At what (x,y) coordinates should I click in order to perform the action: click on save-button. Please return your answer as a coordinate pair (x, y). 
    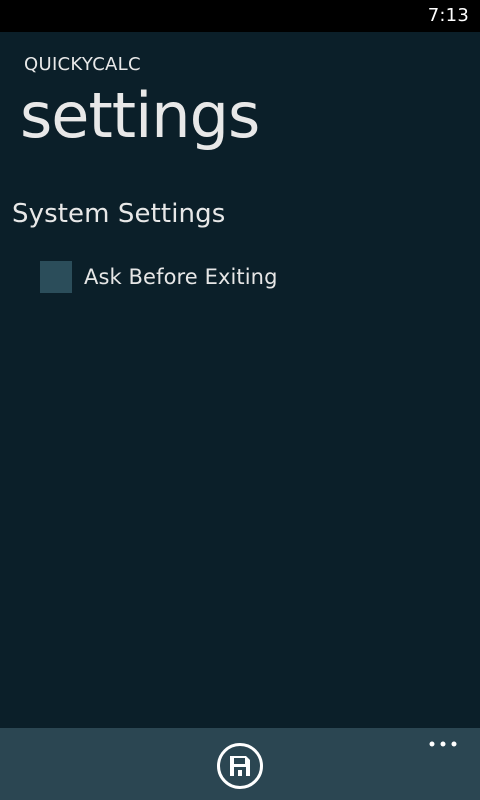
    Looking at the image, I should click on (240, 766).